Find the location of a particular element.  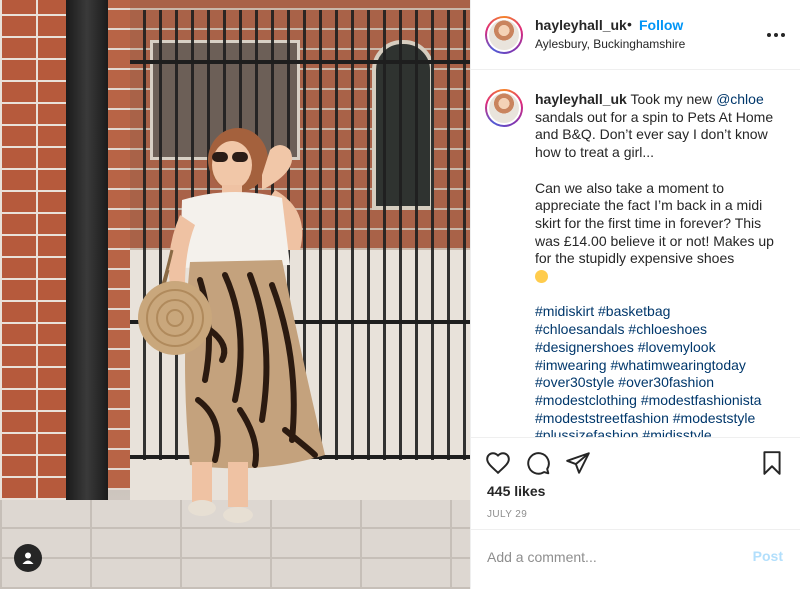

caption-text-part: Took my new is located at coordinates (671, 99).